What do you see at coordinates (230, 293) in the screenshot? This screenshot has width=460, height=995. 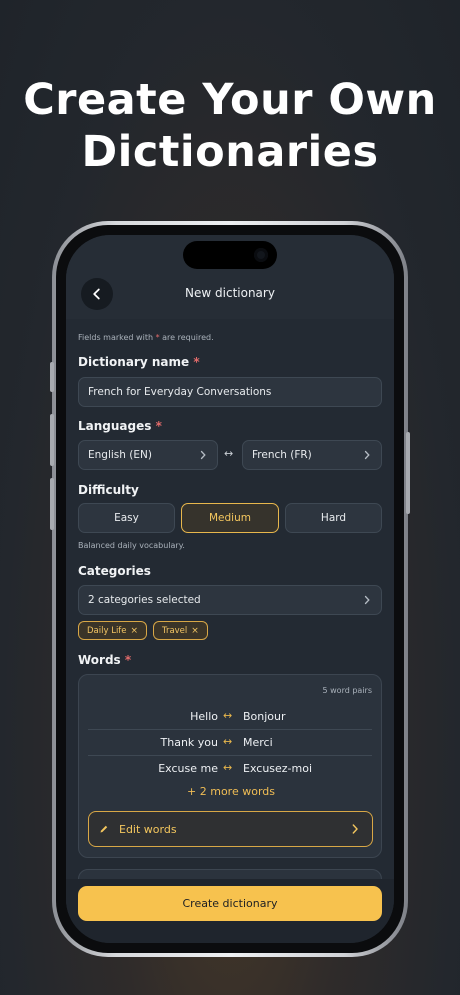 I see `page-title: New dictionary` at bounding box center [230, 293].